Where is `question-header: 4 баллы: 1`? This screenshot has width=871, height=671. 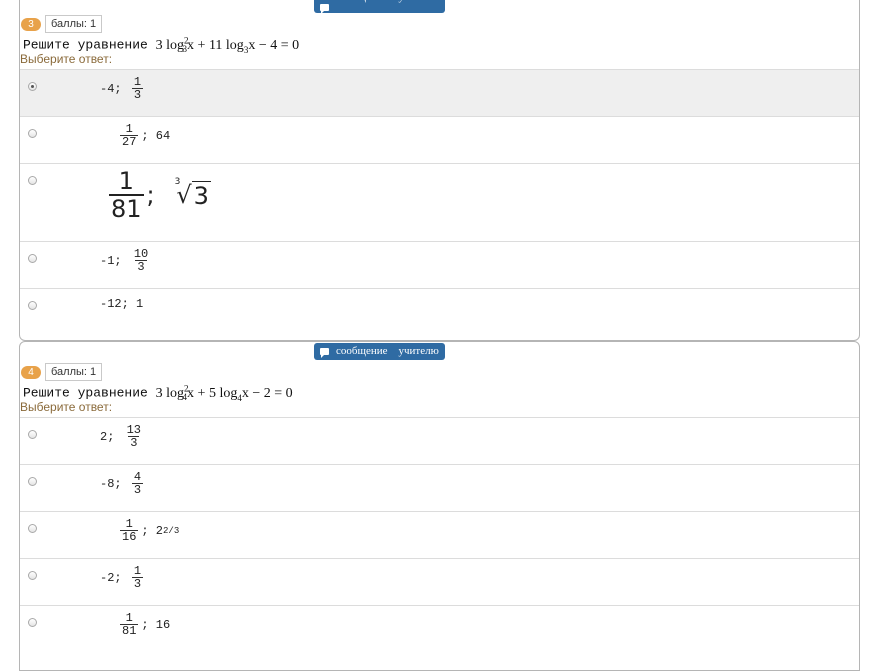
question-header: 4 баллы: 1 is located at coordinates (62, 372).